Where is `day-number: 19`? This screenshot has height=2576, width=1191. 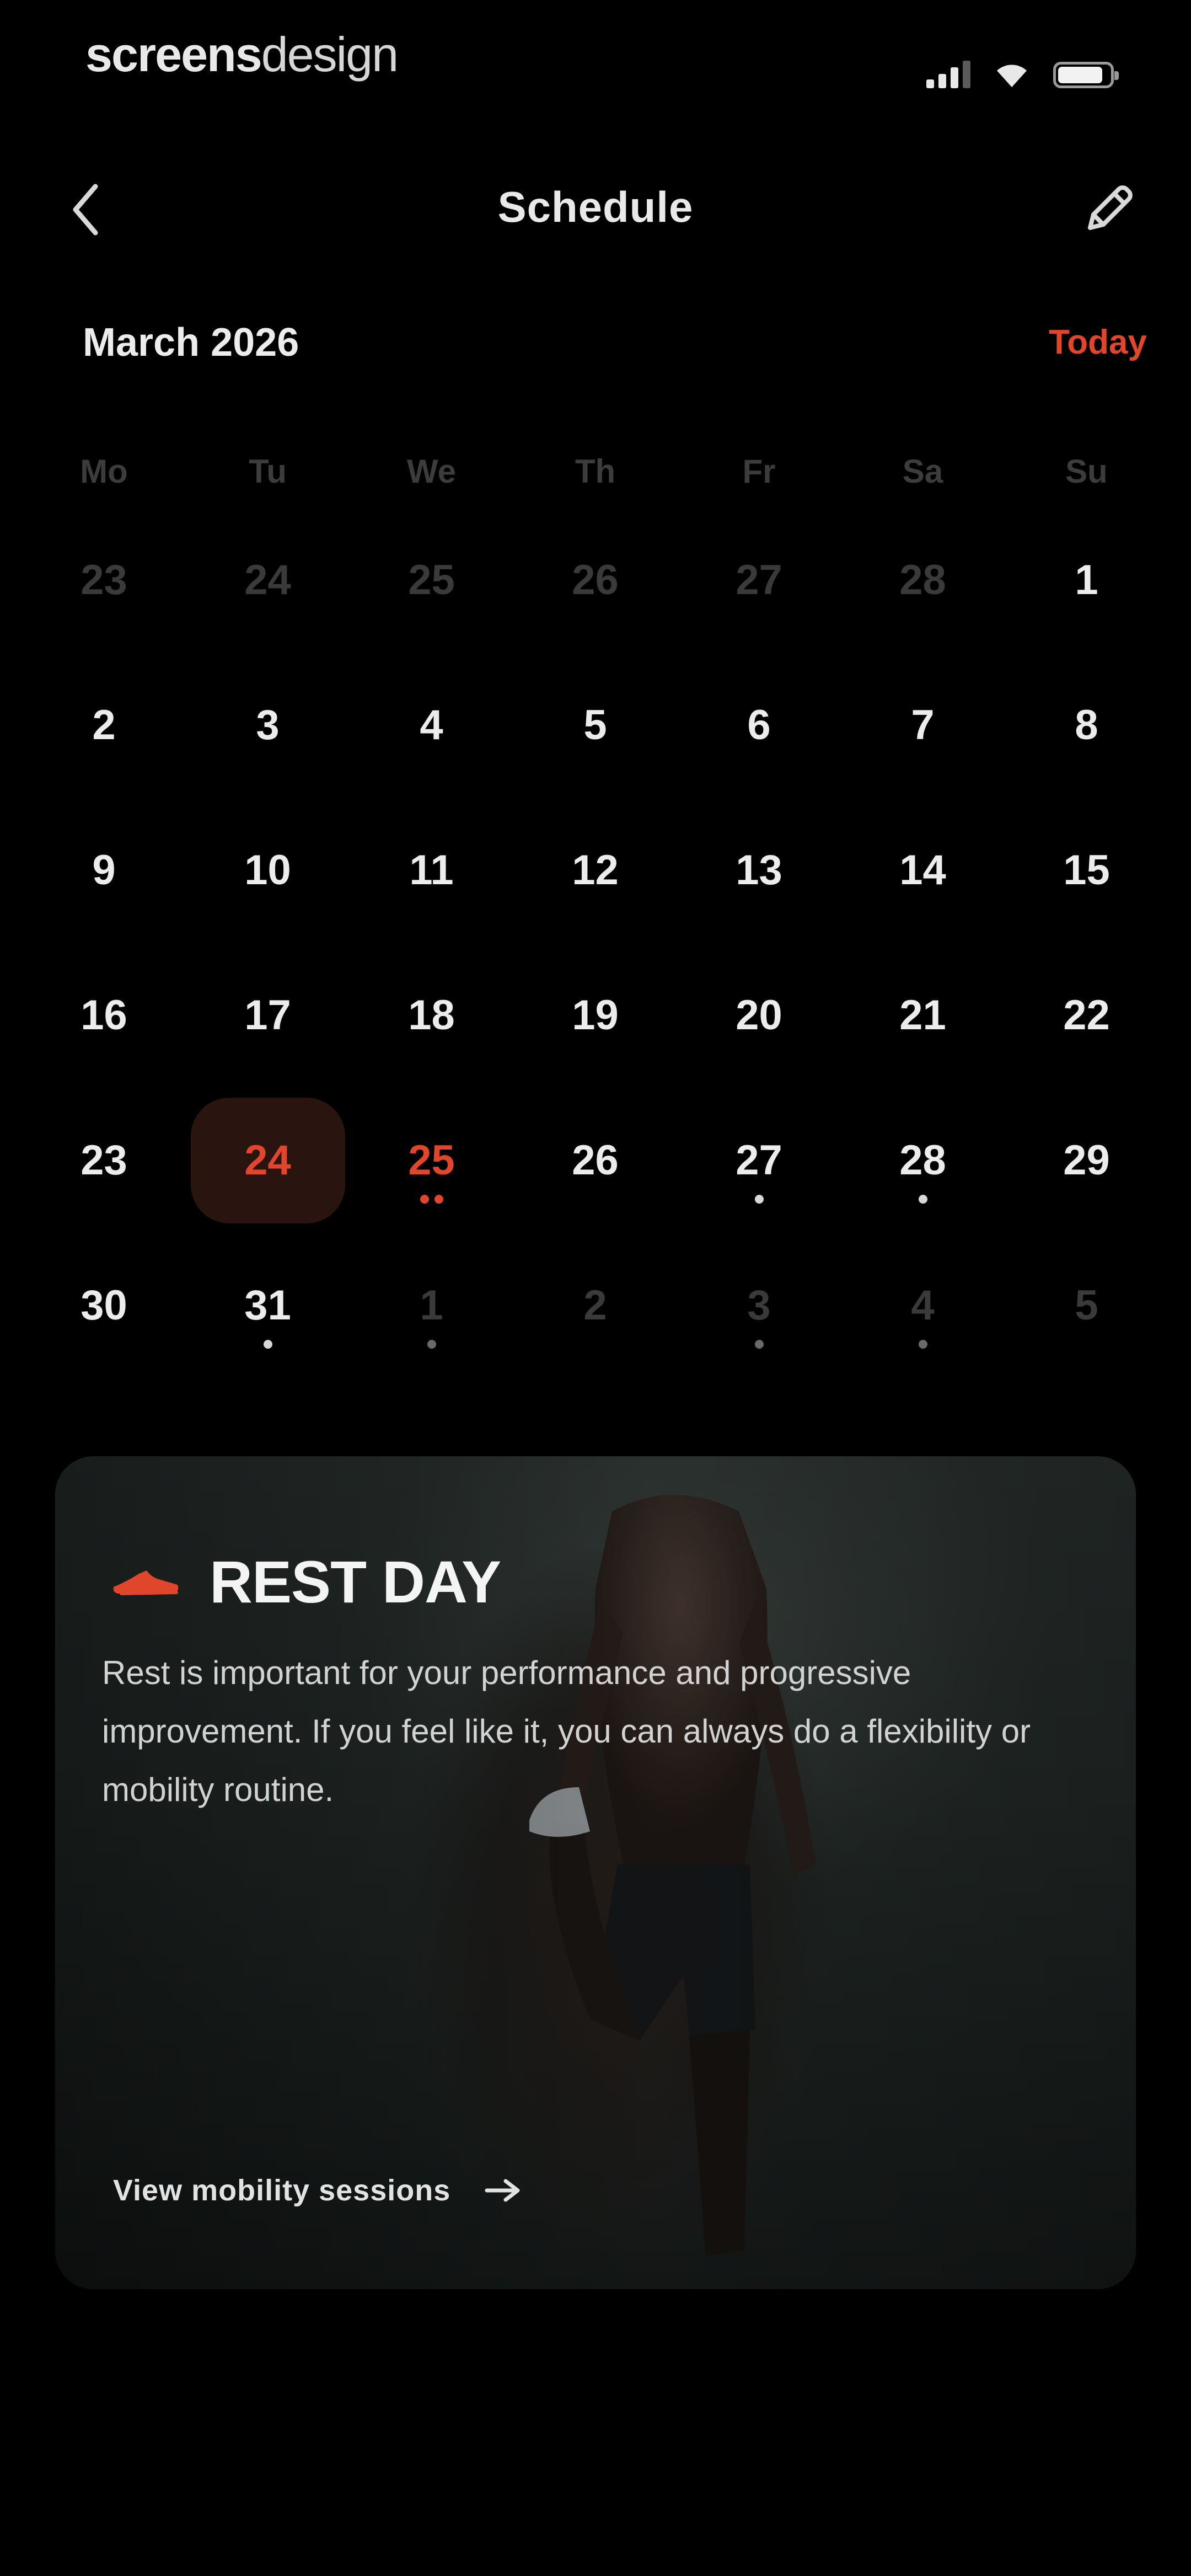 day-number: 19 is located at coordinates (595, 1015).